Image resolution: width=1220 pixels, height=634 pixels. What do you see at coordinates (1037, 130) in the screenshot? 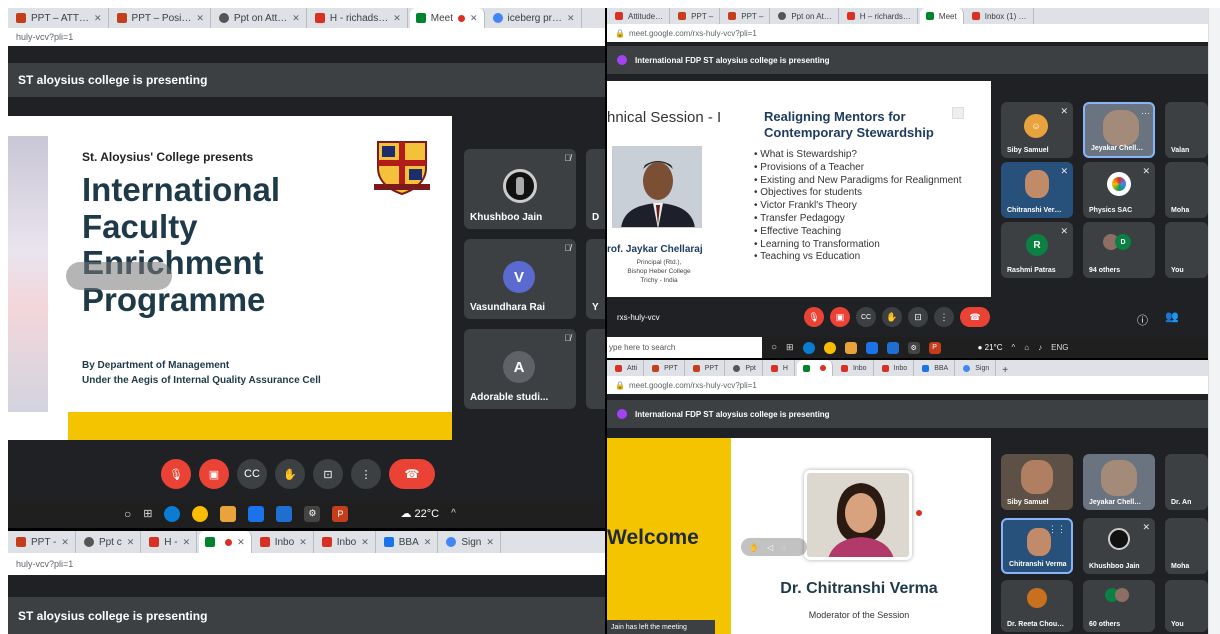
I see `participant-tile: ✕ ☺ Siby Samuel` at bounding box center [1037, 130].